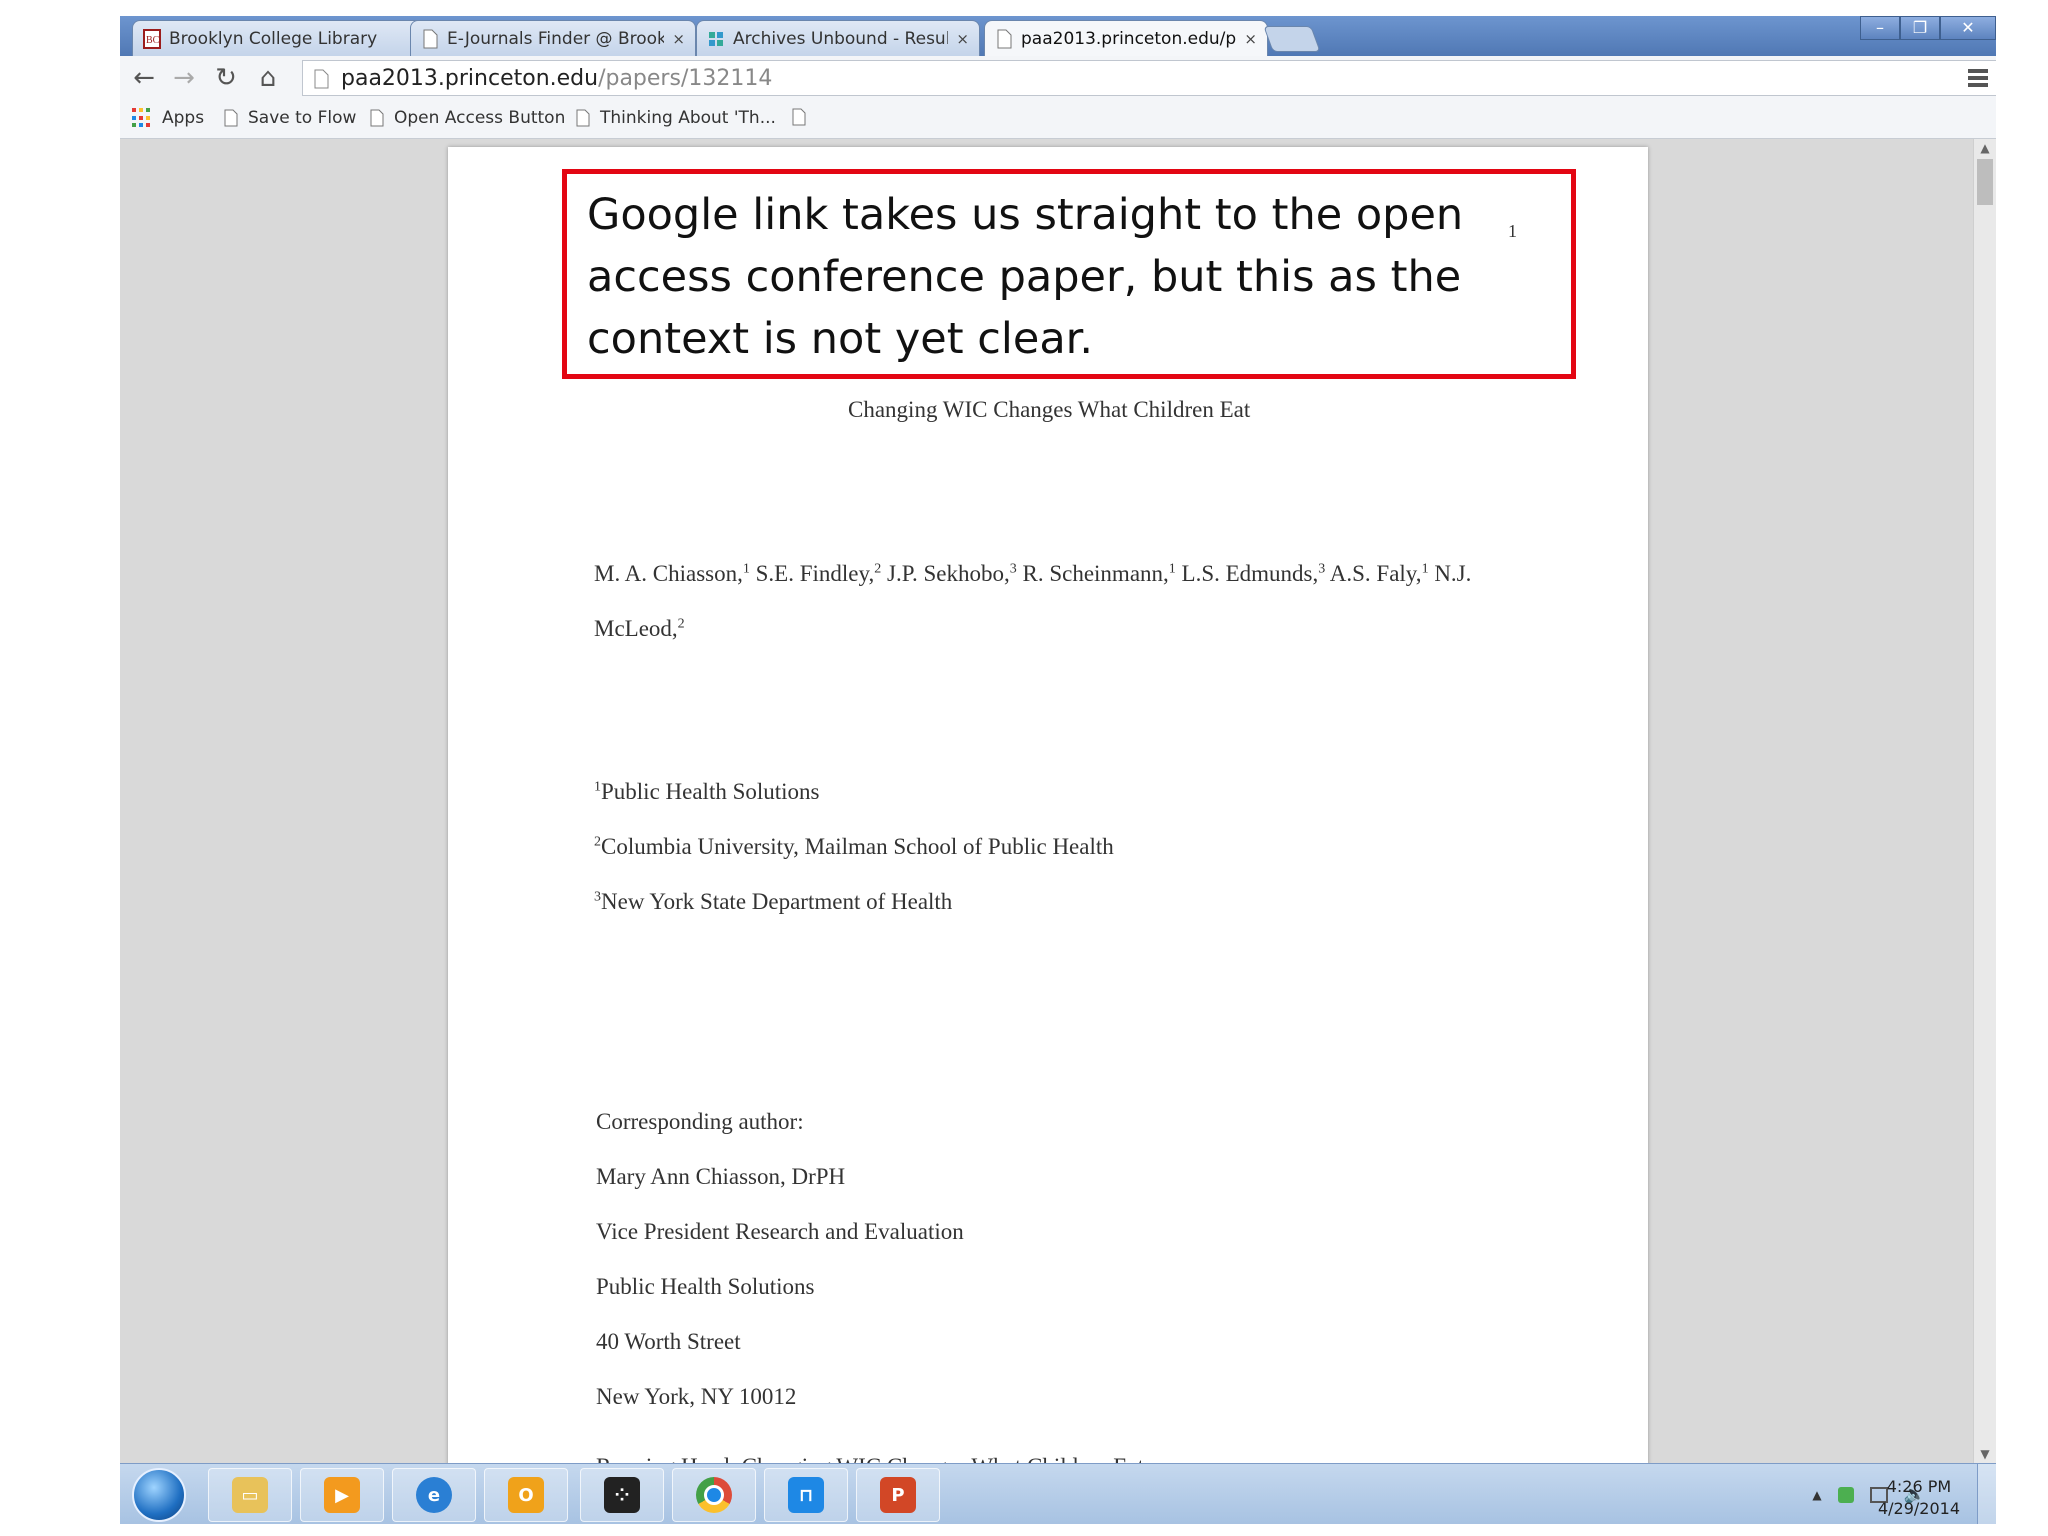 This screenshot has height=1536, width=2048. I want to click on tray-expand-icon: ▲, so click(1816, 1495).